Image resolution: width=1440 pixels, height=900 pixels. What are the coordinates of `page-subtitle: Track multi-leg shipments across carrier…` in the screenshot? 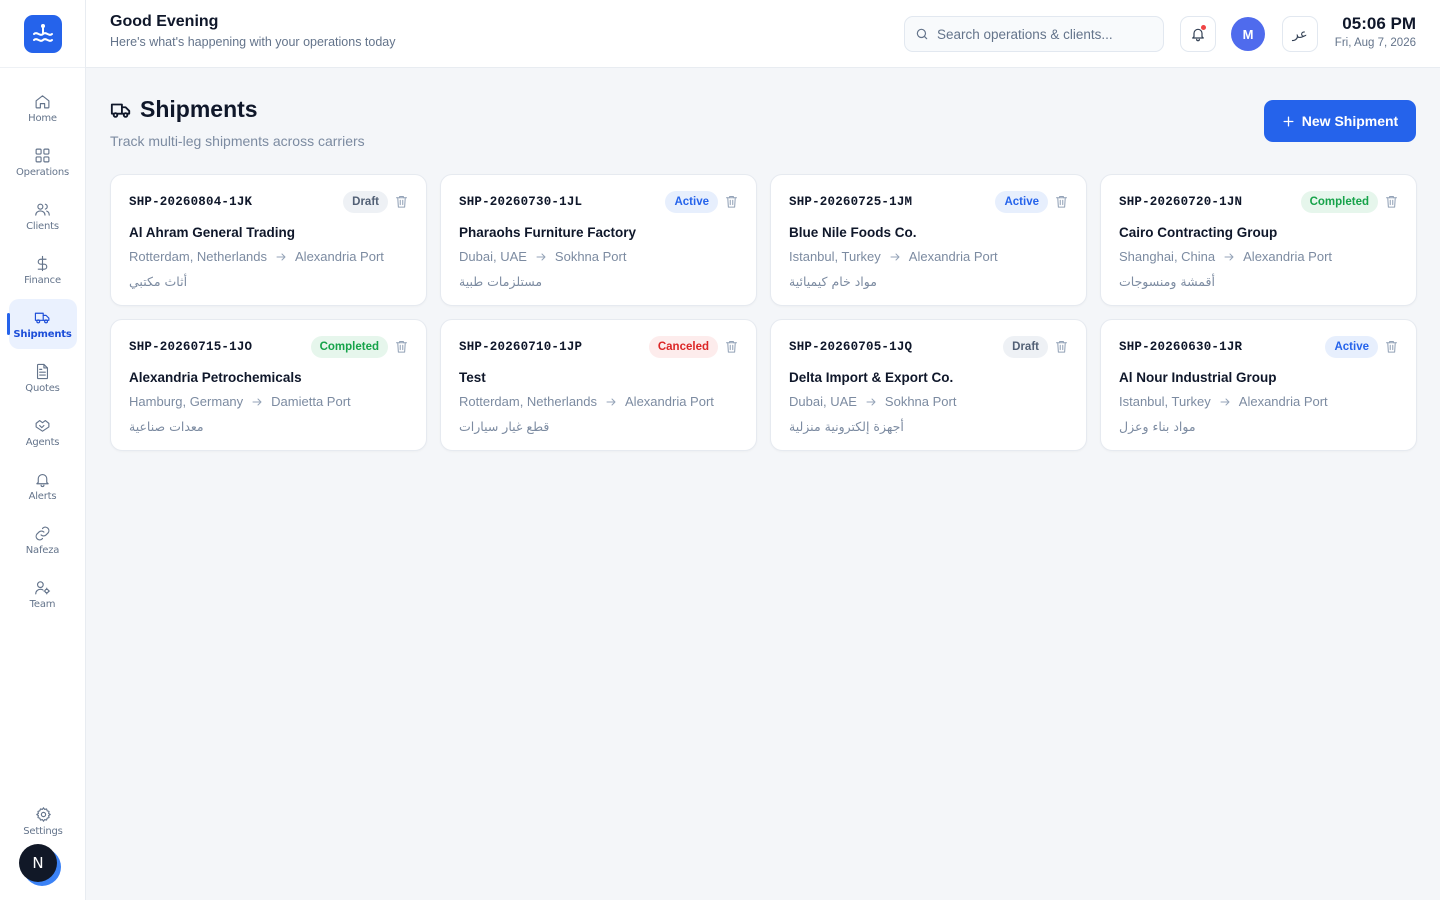 It's located at (237, 141).